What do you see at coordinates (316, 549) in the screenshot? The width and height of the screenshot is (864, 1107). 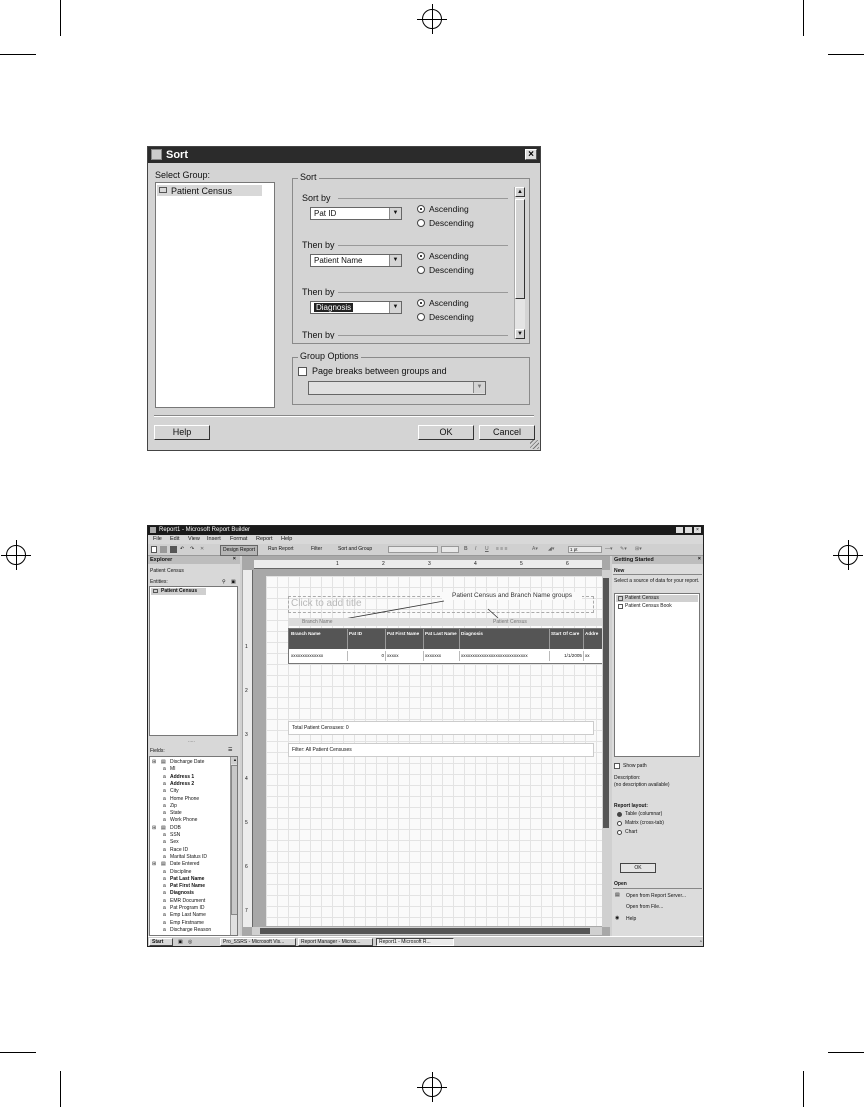 I see `filter-button: Filter` at bounding box center [316, 549].